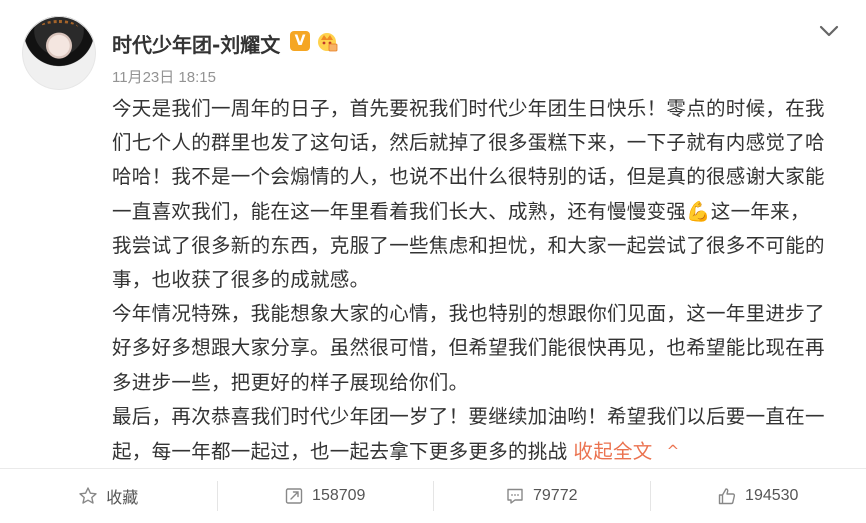  Describe the element at coordinates (300, 41) in the screenshot. I see `verified-badge: V` at that location.